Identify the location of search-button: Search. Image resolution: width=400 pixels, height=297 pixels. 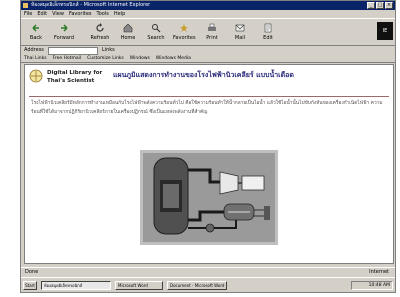
(156, 33).